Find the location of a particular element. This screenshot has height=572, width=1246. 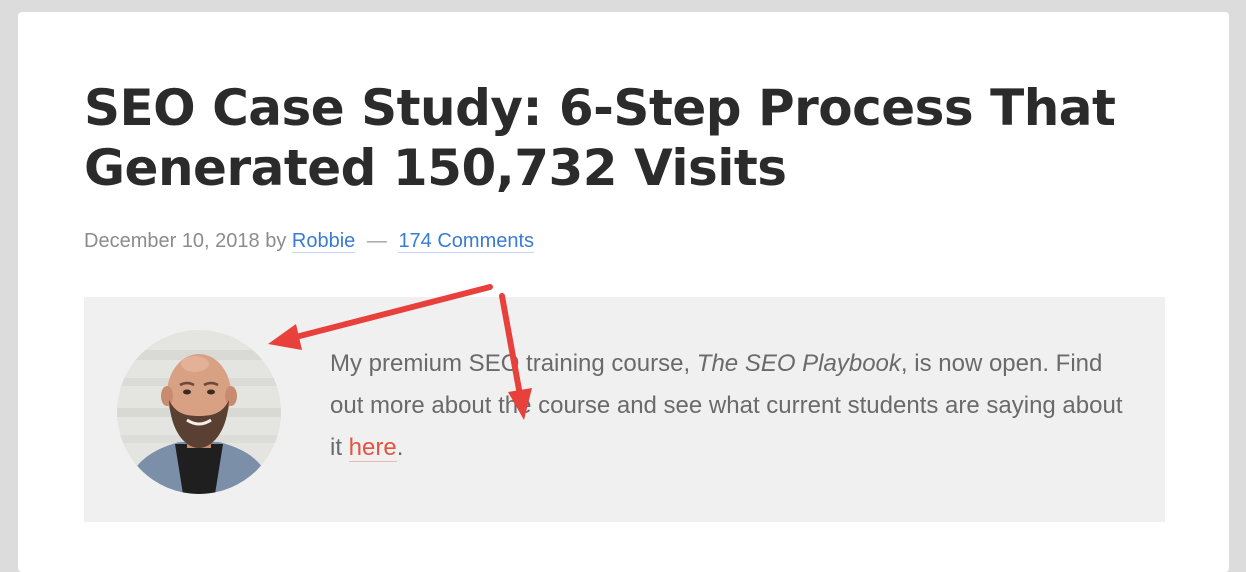

avatar-photo is located at coordinates (199, 412).